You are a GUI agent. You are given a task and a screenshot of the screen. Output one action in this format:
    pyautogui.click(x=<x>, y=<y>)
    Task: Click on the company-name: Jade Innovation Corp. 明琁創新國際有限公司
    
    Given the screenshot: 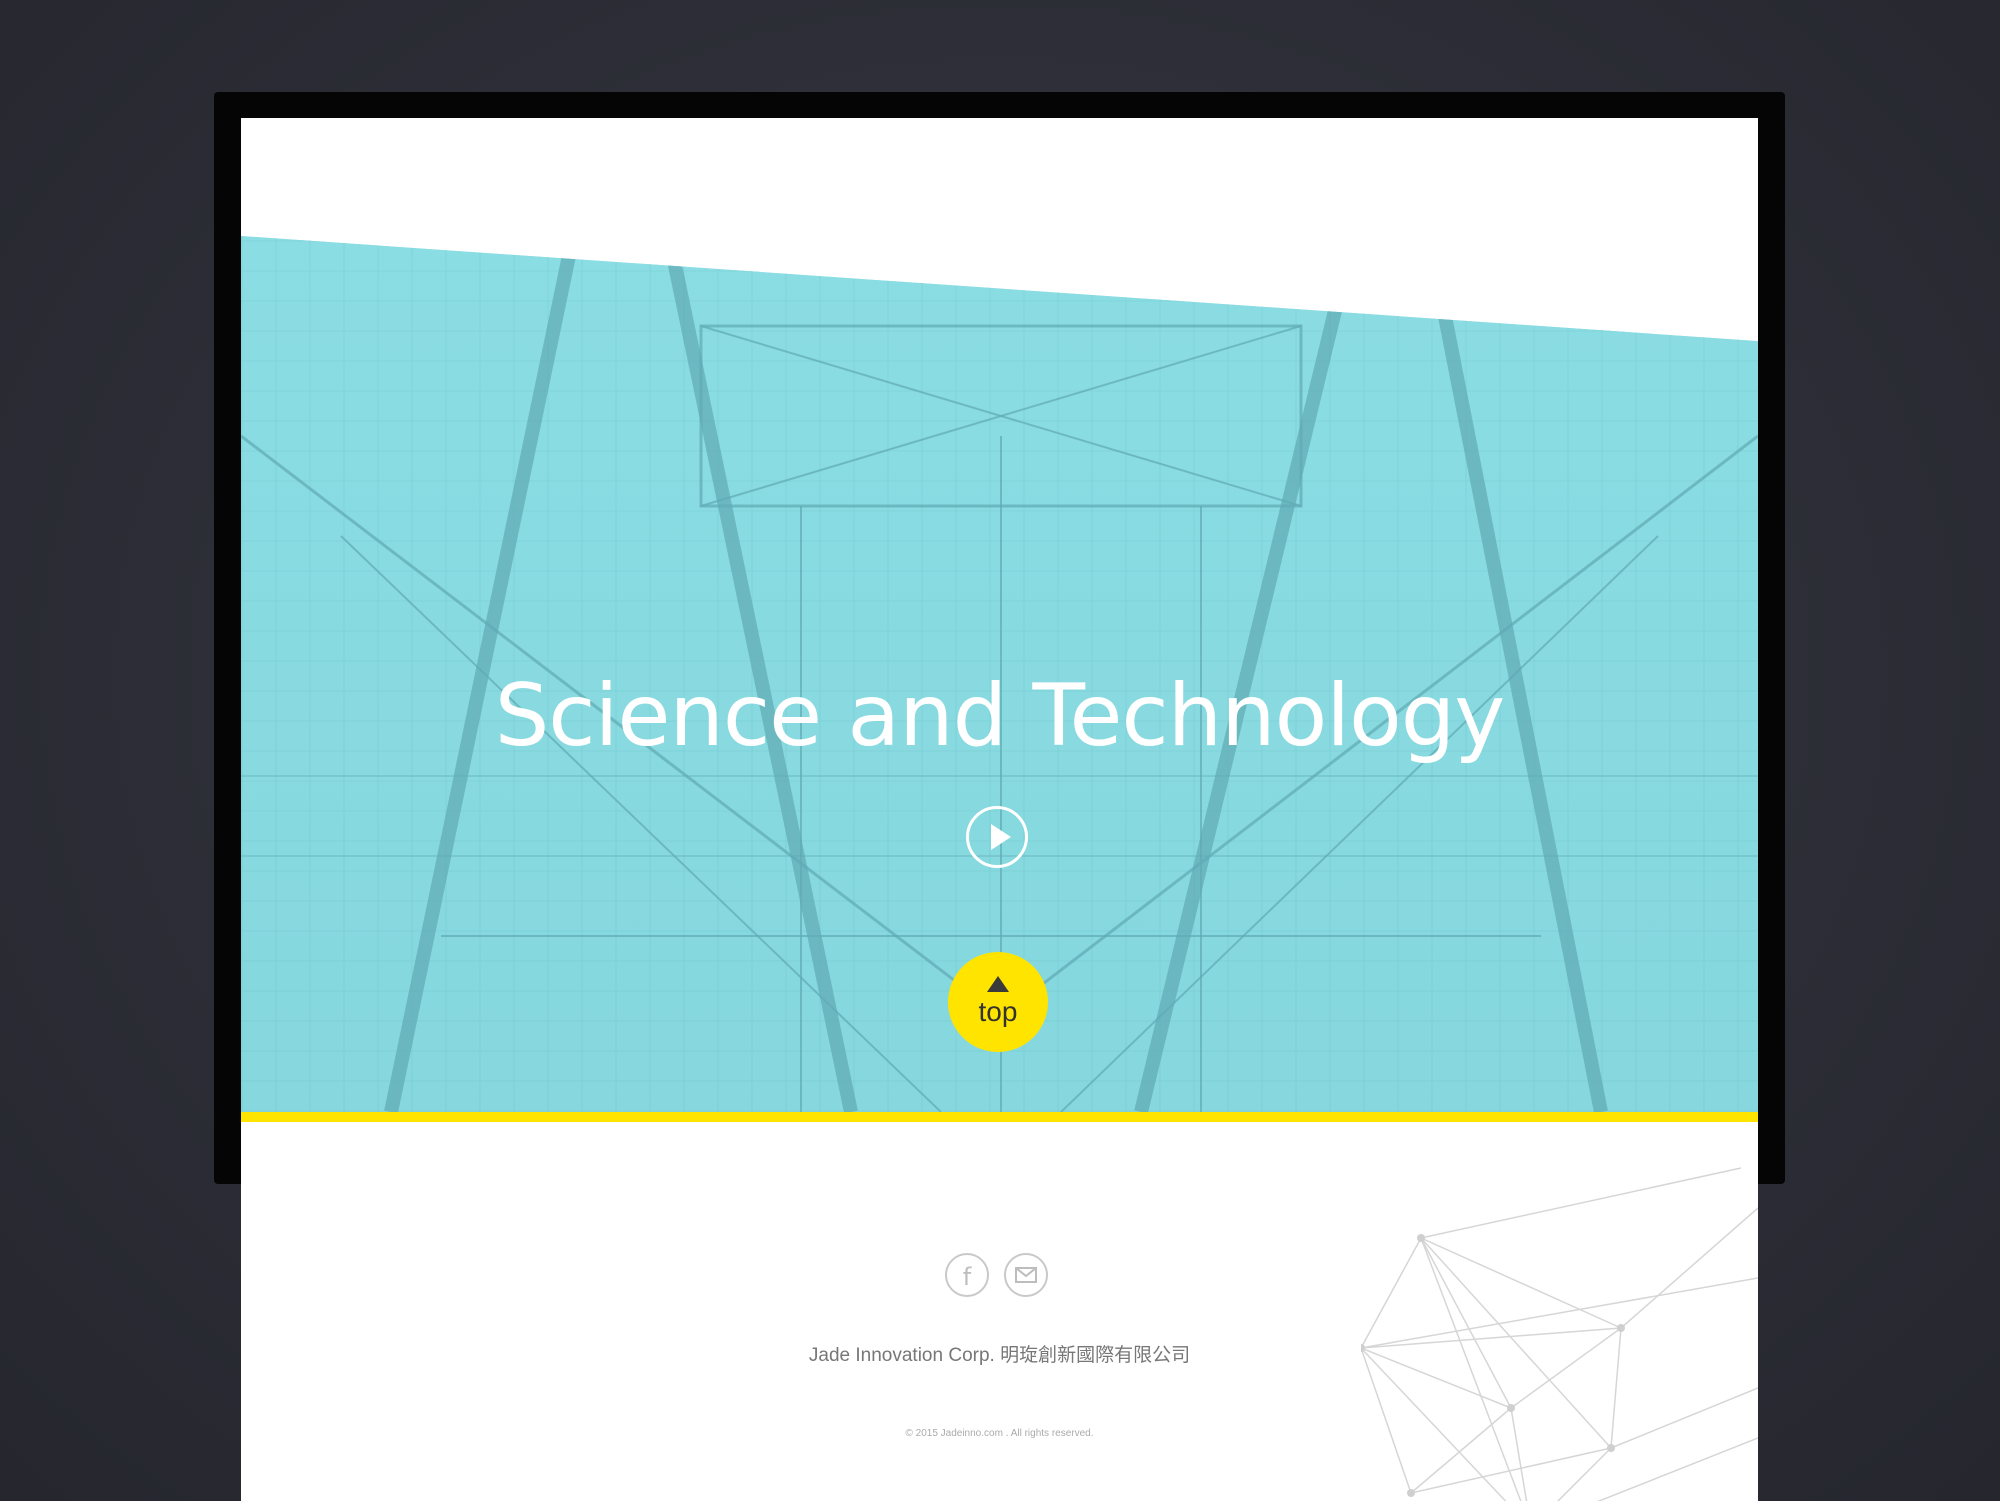 What is the action you would take?
    pyautogui.click(x=999, y=1355)
    